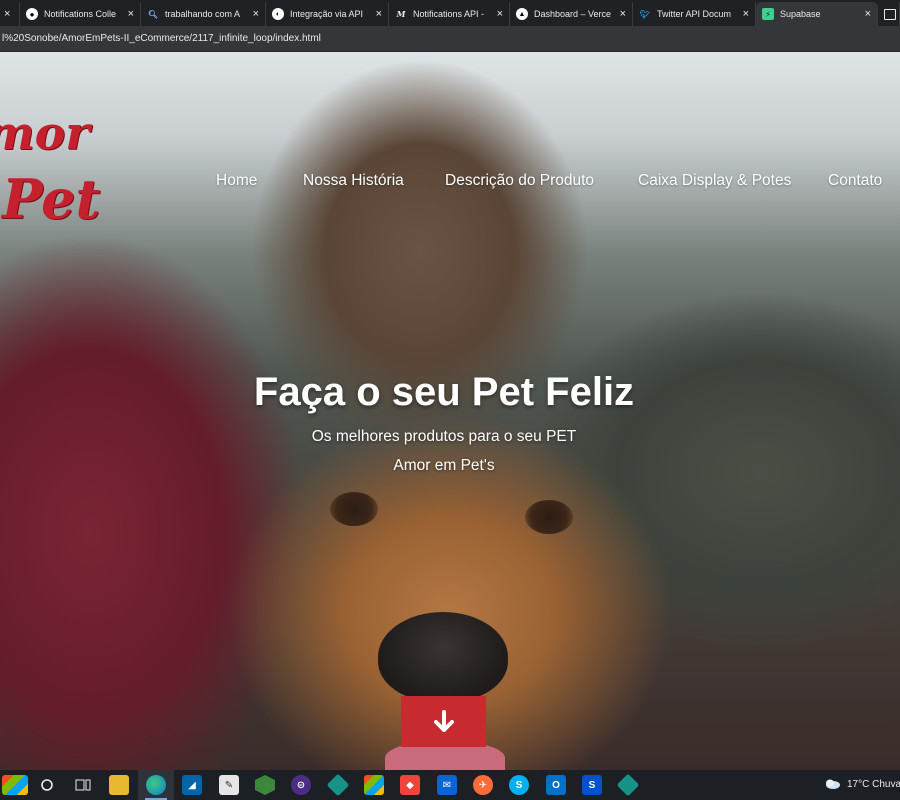 Image resolution: width=900 pixels, height=800 pixels. Describe the element at coordinates (32, 14) in the screenshot. I see `github-icon: ●` at that location.